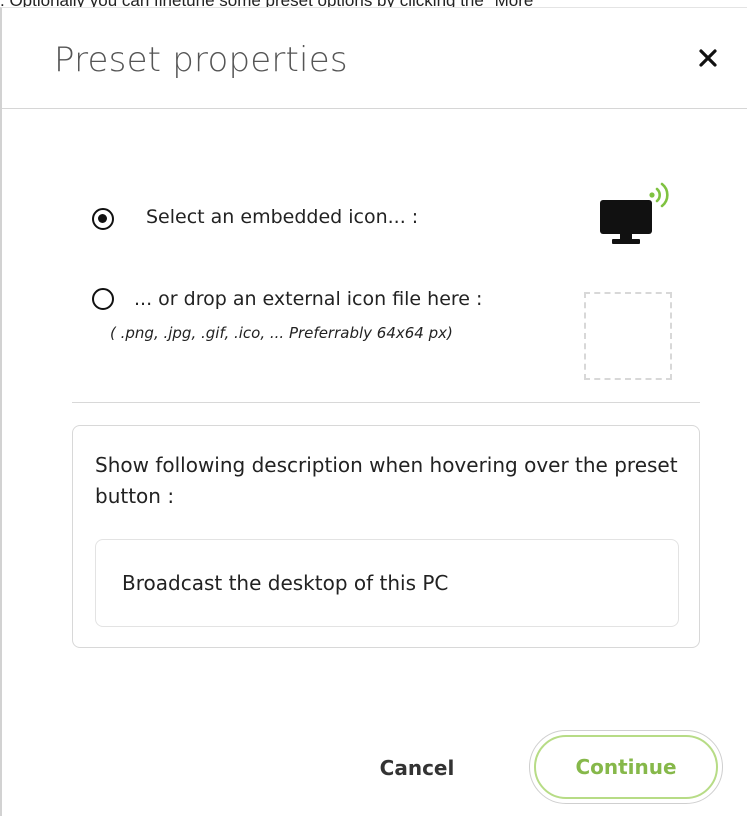  Describe the element at coordinates (374, 58) in the screenshot. I see `dialog-header: Preset properties` at that location.